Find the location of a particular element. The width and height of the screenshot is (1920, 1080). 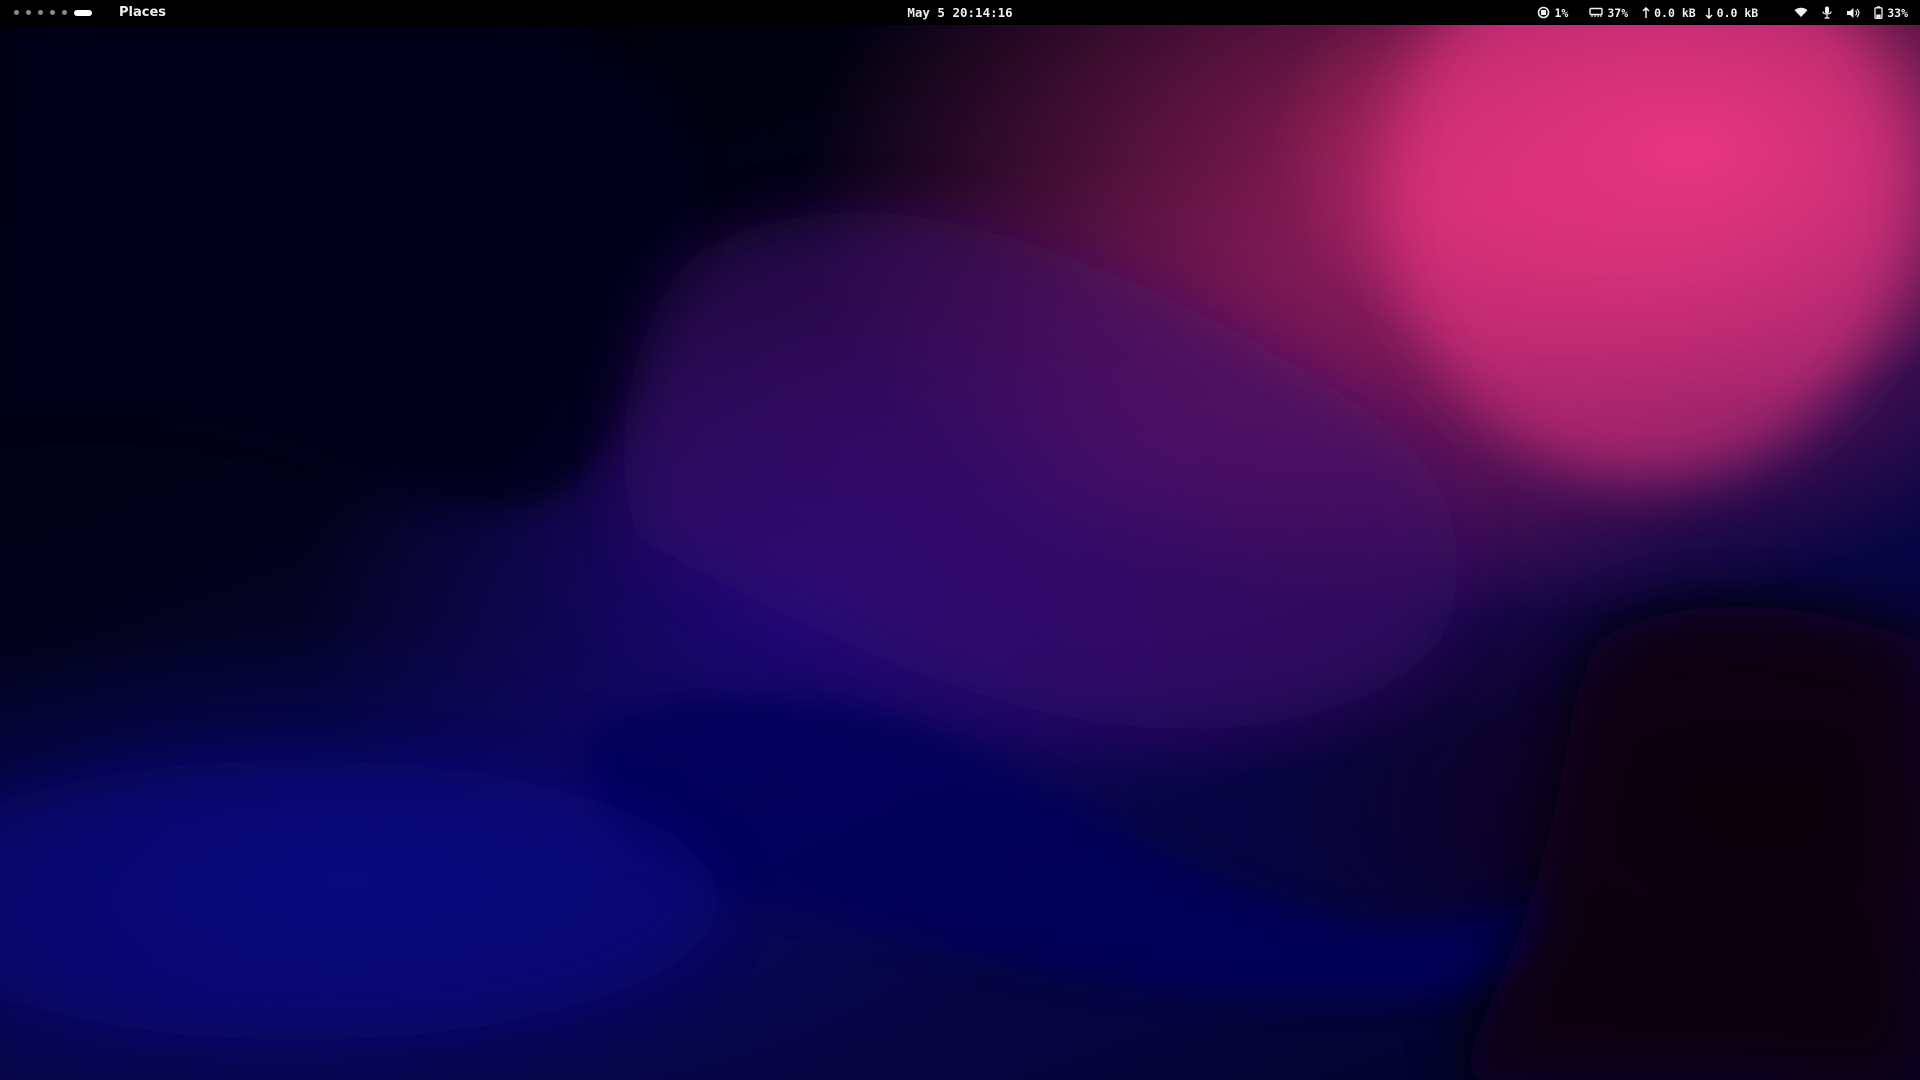

battery-indicator: 33% is located at coordinates (1891, 13).